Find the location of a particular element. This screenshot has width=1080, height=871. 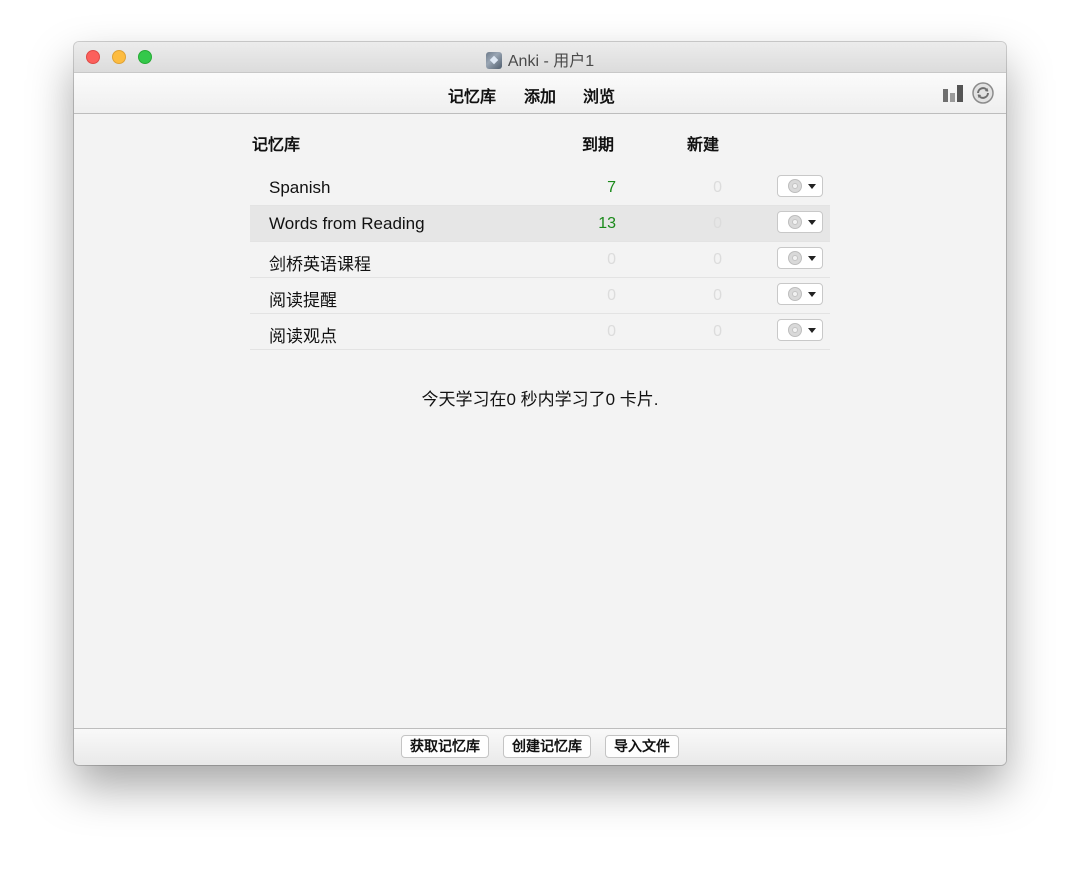

header-deck: 记忆库 is located at coordinates (276, 145).